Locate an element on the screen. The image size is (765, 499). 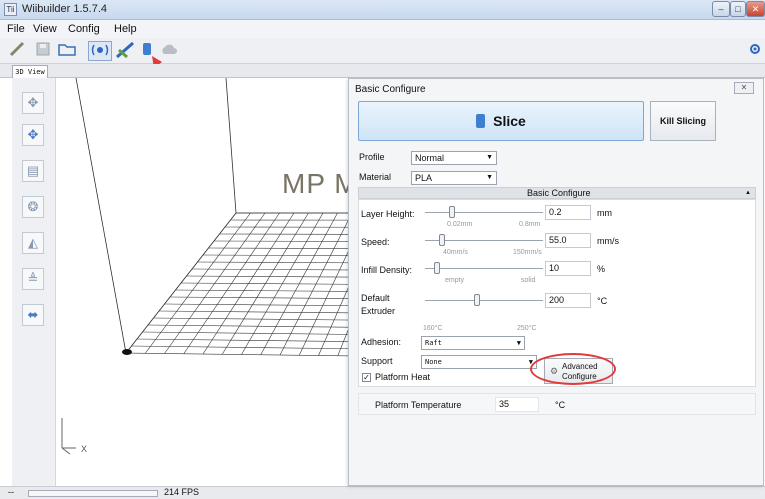
move-tool-icon: ✥ is located at coordinates (33, 103).